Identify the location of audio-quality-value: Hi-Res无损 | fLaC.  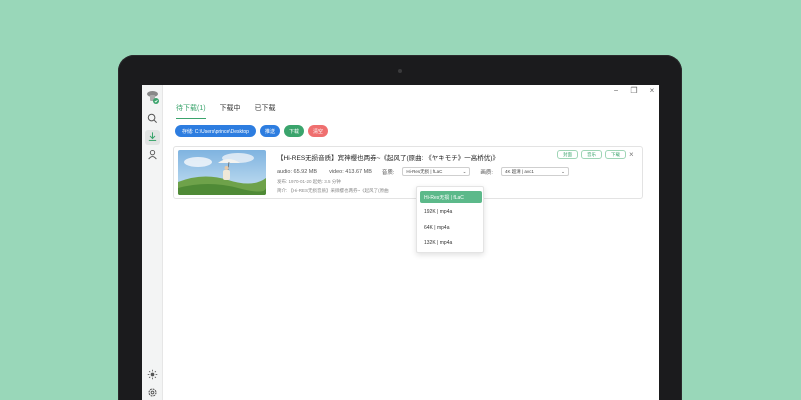
(424, 171).